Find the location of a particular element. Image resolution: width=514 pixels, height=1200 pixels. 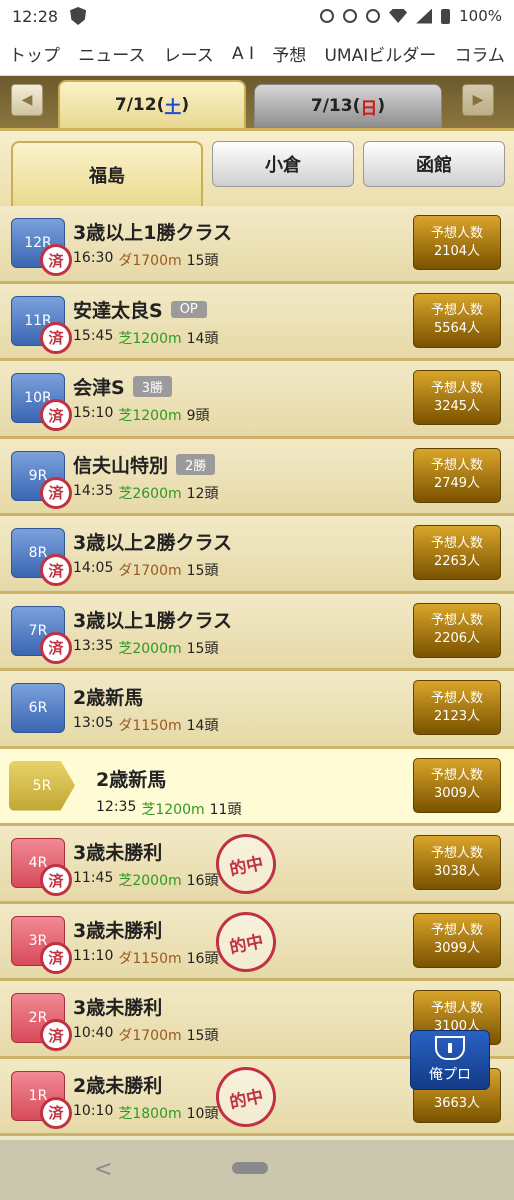

race-name: 3歳以上2勝クラス is located at coordinates (153, 543).